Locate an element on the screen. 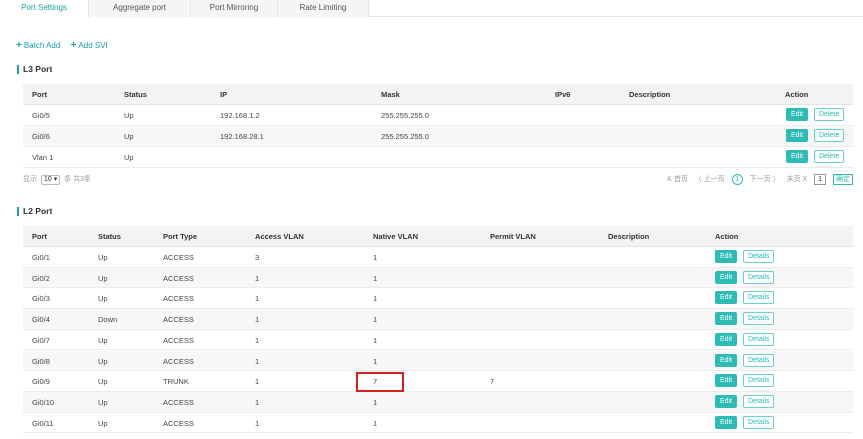 The width and height of the screenshot is (863, 439). page-size-control: 显示 10 ▾ 条 共3条 is located at coordinates (57, 179).